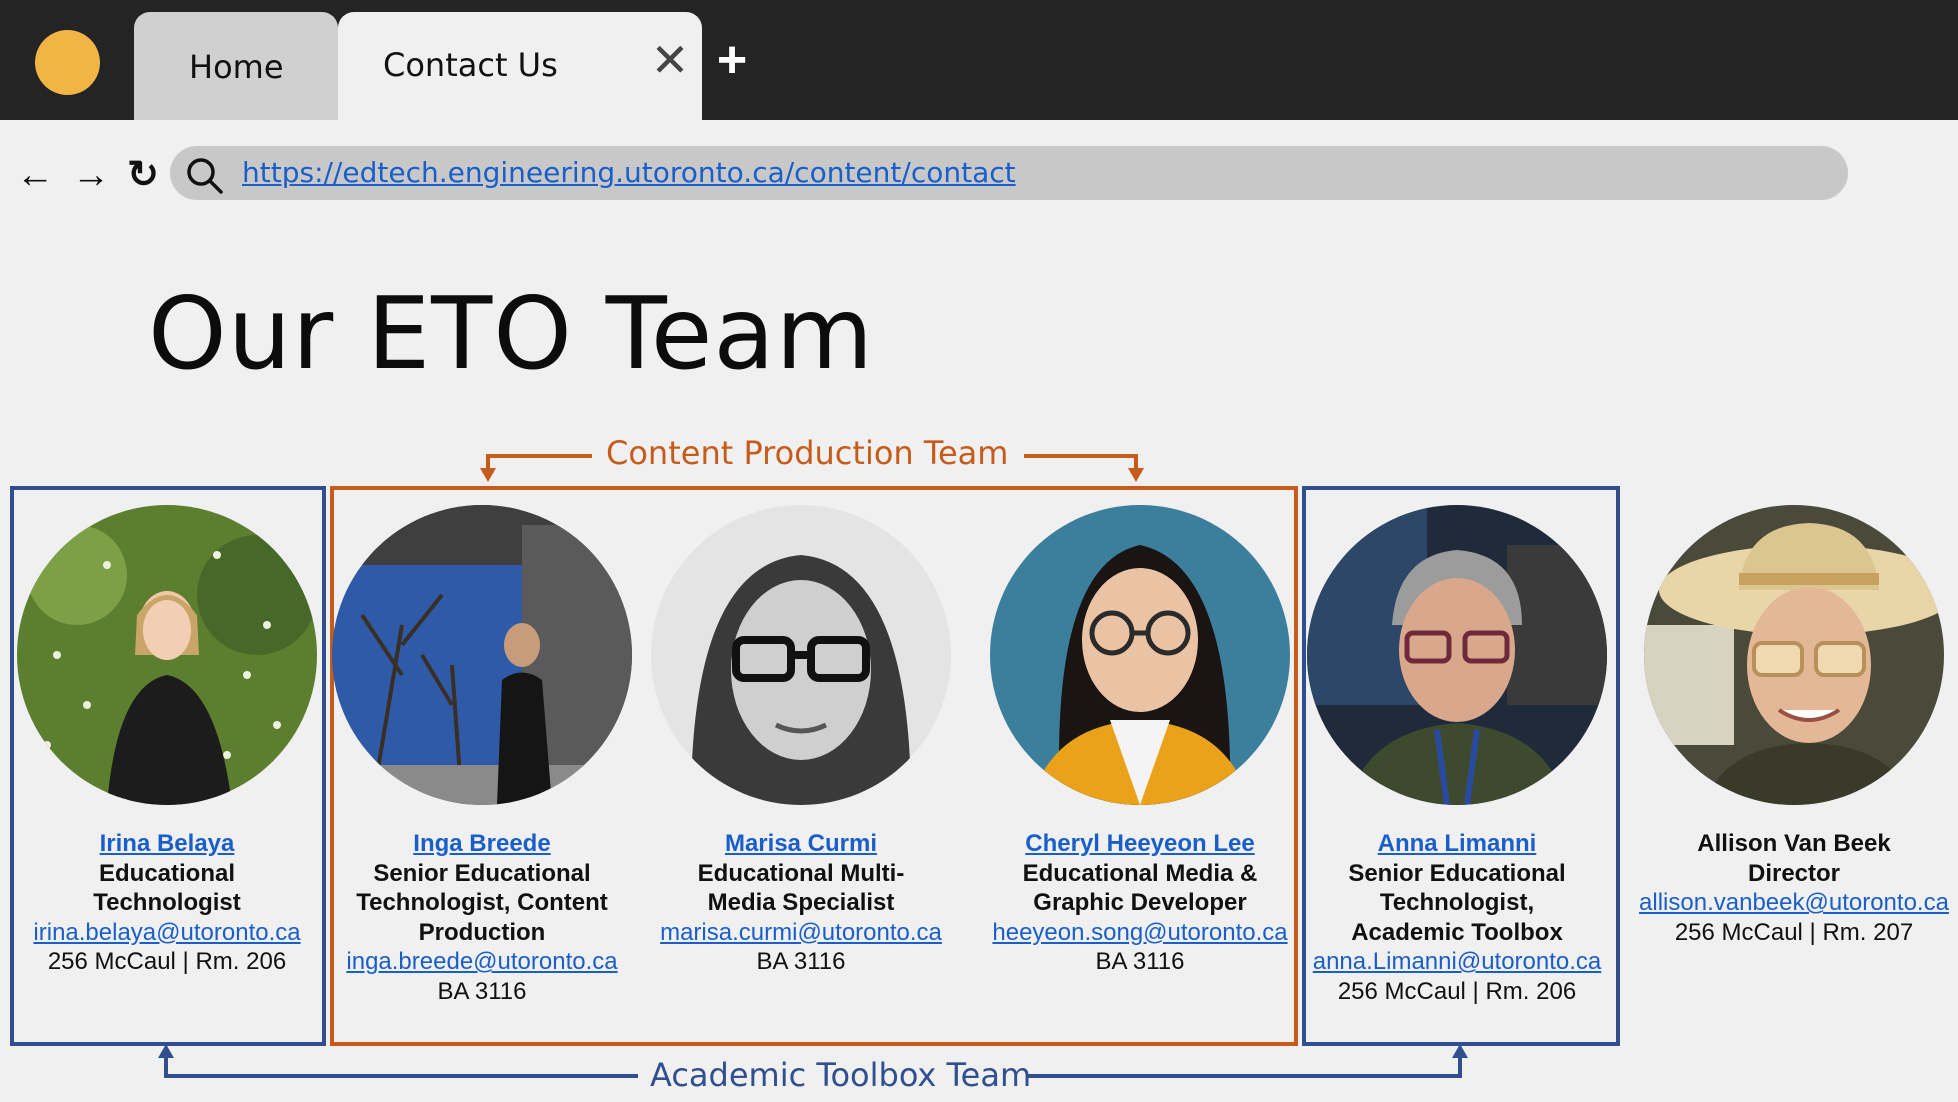 This screenshot has width=1958, height=1102. Describe the element at coordinates (1794, 655) in the screenshot. I see `allison-van-beek-photo` at that location.